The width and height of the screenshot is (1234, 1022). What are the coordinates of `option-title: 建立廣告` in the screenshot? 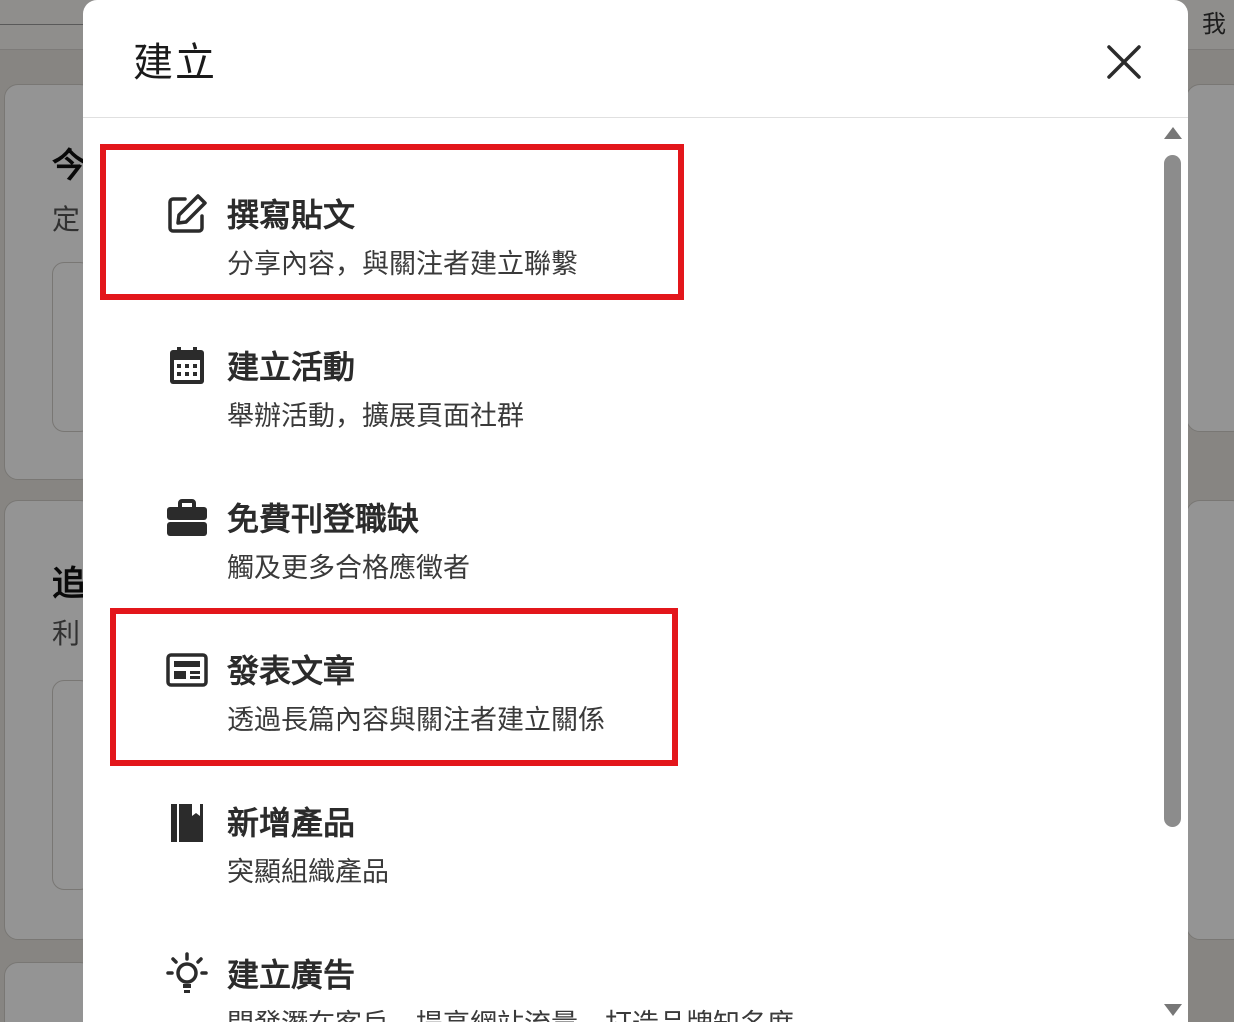 It's located at (291, 975).